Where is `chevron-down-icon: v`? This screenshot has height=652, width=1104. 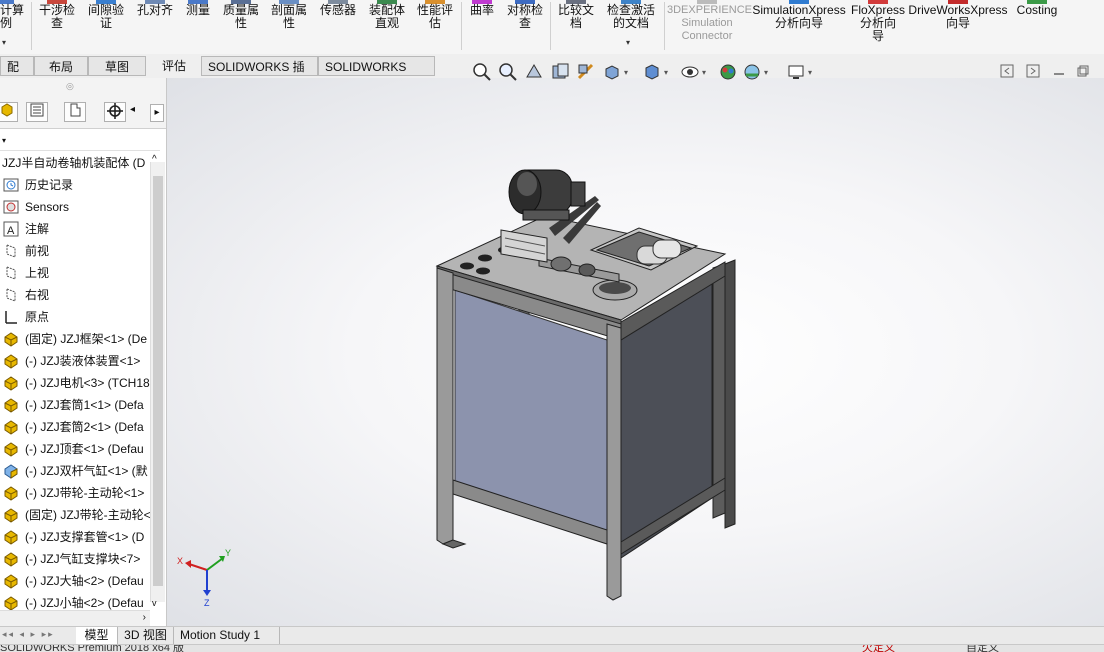
chevron-down-icon: v is located at coordinates (154, 603).